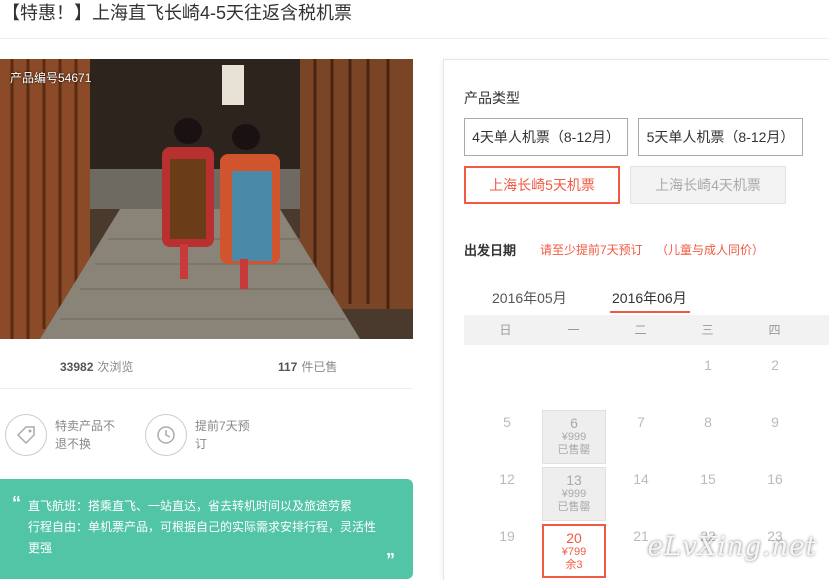 The width and height of the screenshot is (829, 580). I want to click on calendar-day-6: 6 ¥999 已售罄, so click(574, 437).